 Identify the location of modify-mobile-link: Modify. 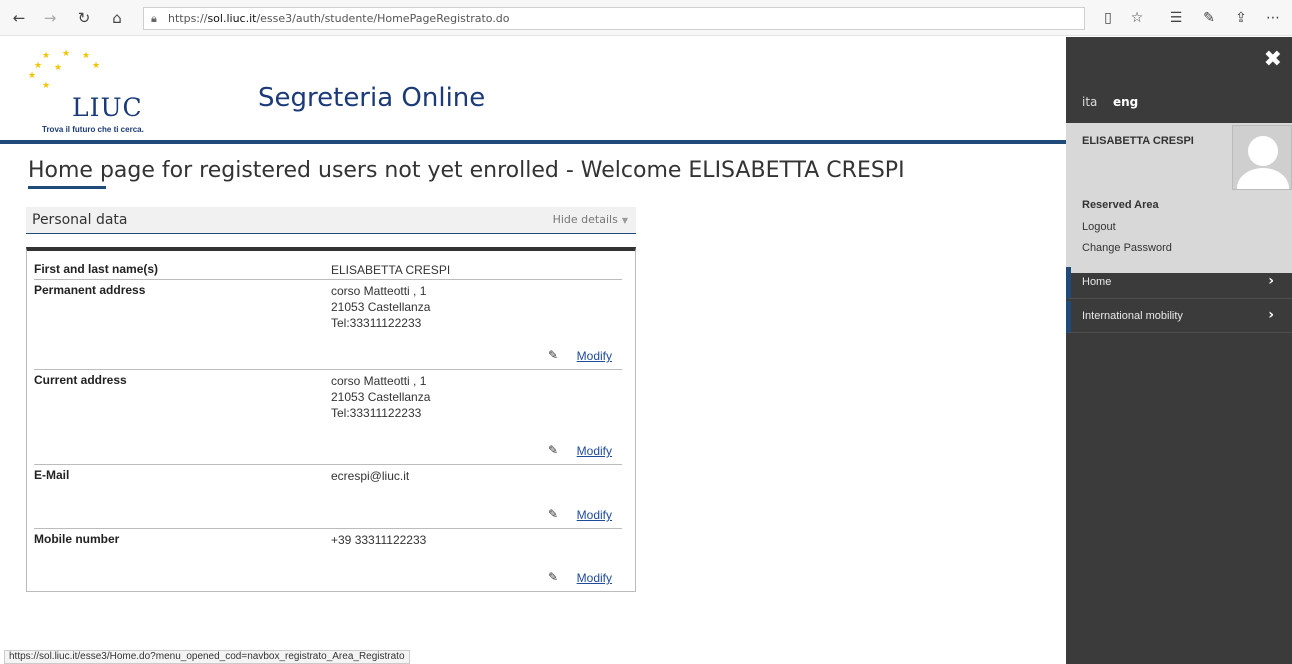
(594, 578).